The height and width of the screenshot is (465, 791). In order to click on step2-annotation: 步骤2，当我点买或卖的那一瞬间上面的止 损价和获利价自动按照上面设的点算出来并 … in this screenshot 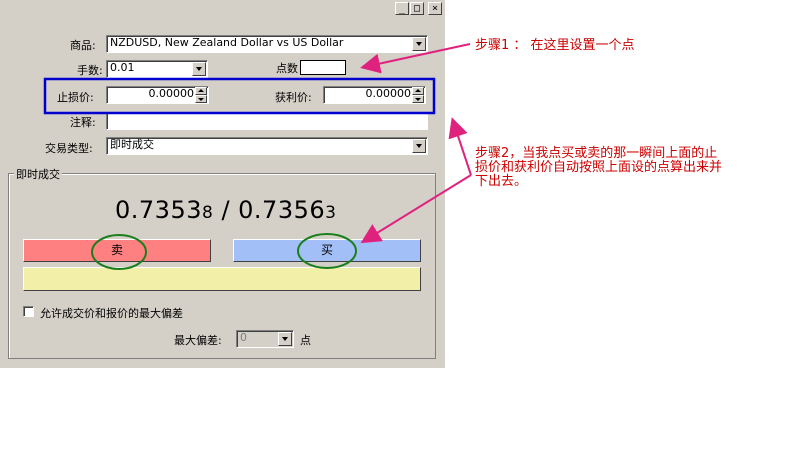, I will do `click(599, 167)`.